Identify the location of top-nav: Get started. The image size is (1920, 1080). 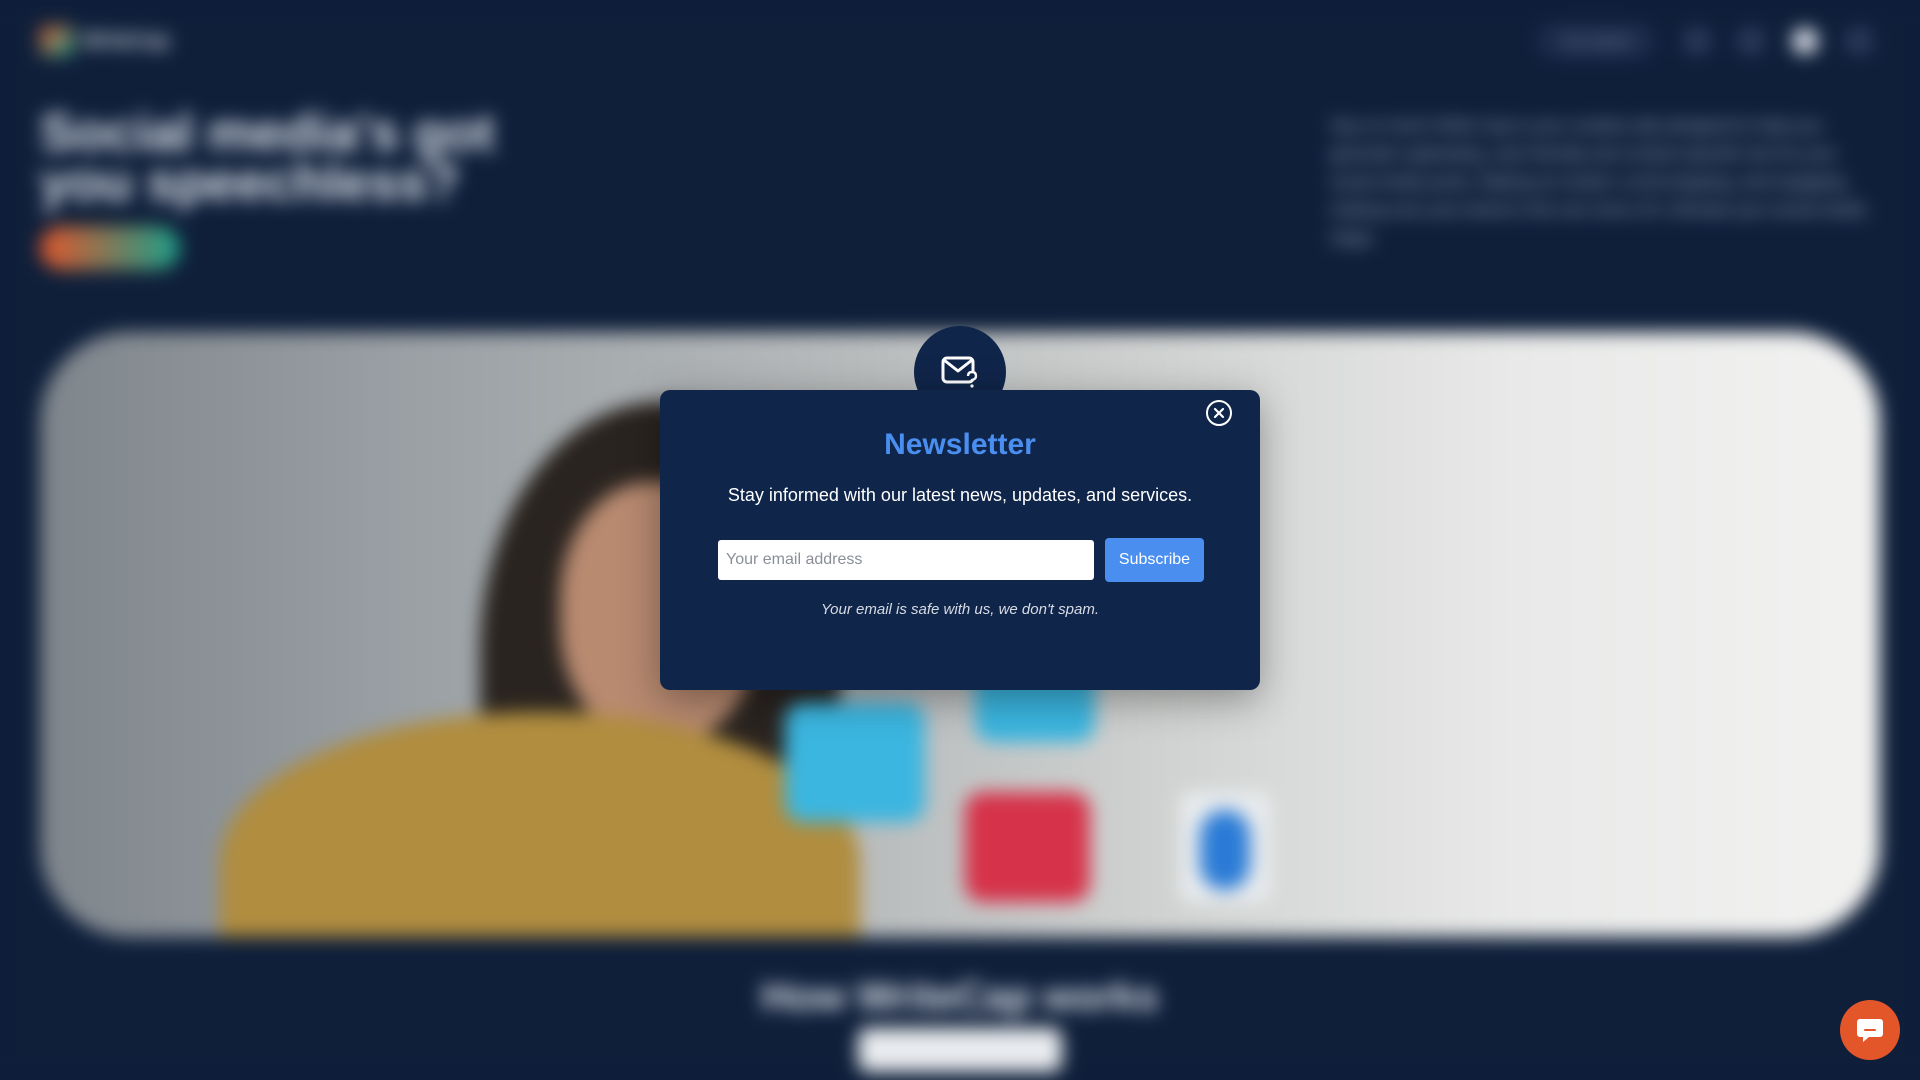
(1704, 41).